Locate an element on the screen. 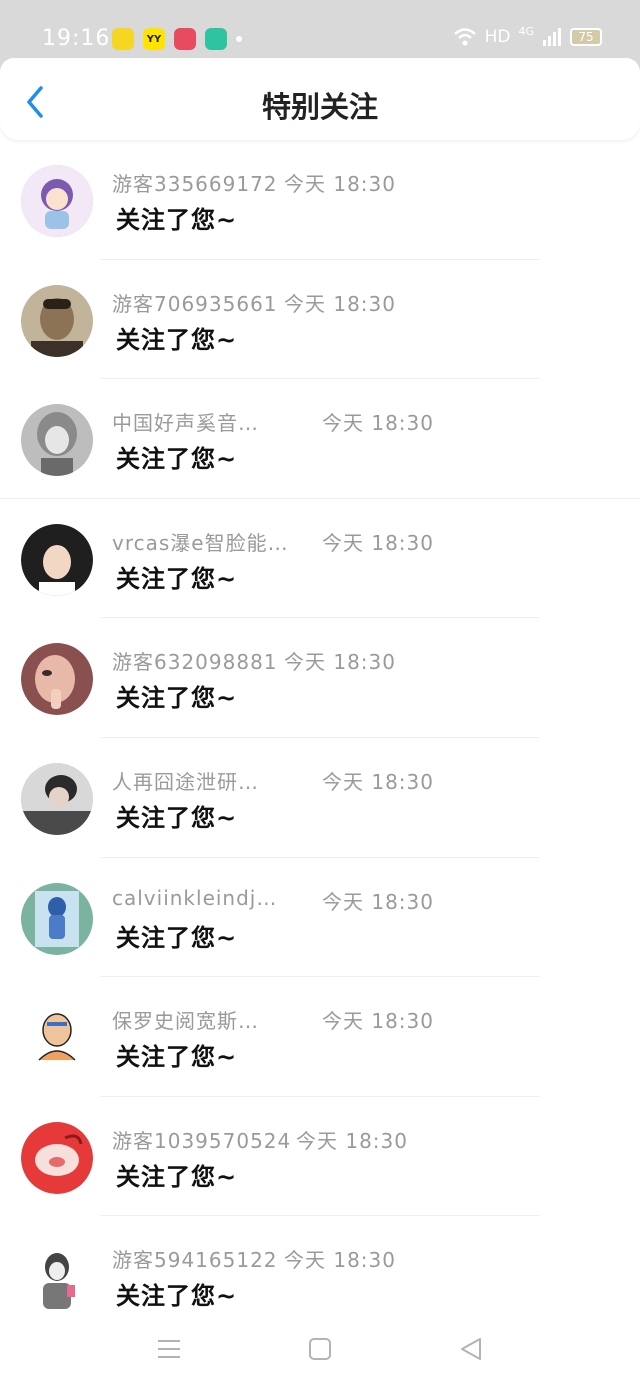 This screenshot has width=640, height=1387. list-item: 游客335669172 今天 18:30 关注了您~ is located at coordinates (320, 200).